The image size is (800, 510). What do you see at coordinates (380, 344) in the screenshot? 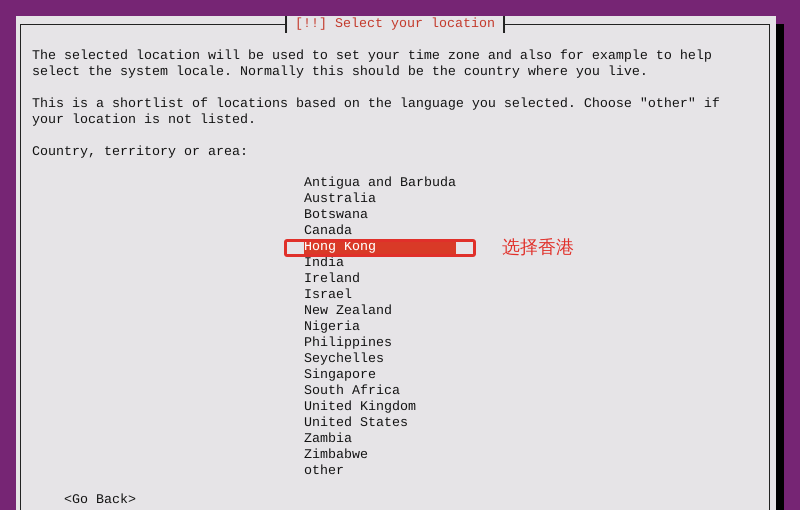
I see `location-option: Philippines` at bounding box center [380, 344].